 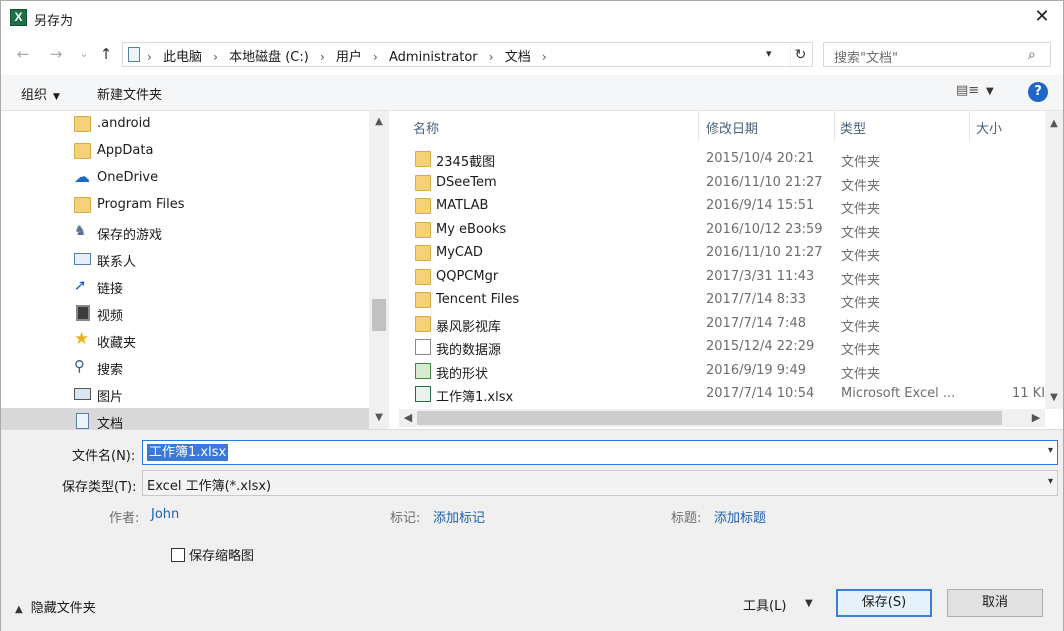 What do you see at coordinates (722, 159) in the screenshot?
I see `file-row: 2345截图 2015/10/4 20:21 文件夹` at bounding box center [722, 159].